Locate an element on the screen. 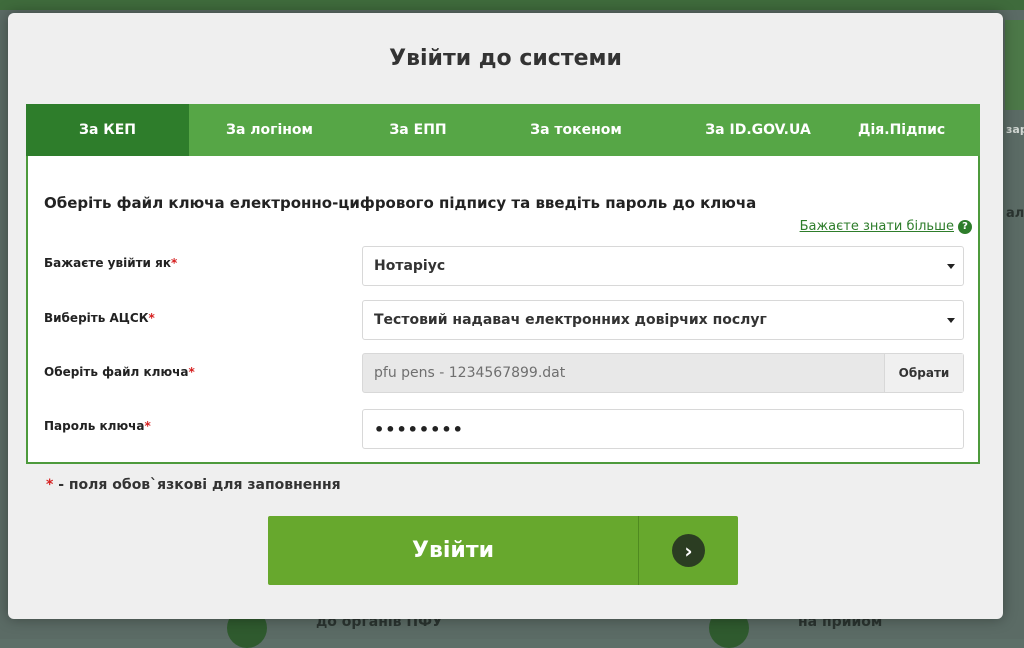 The width and height of the screenshot is (1024, 648). required-fields-note: * - поля обов`язкові для заповнення is located at coordinates (193, 485).